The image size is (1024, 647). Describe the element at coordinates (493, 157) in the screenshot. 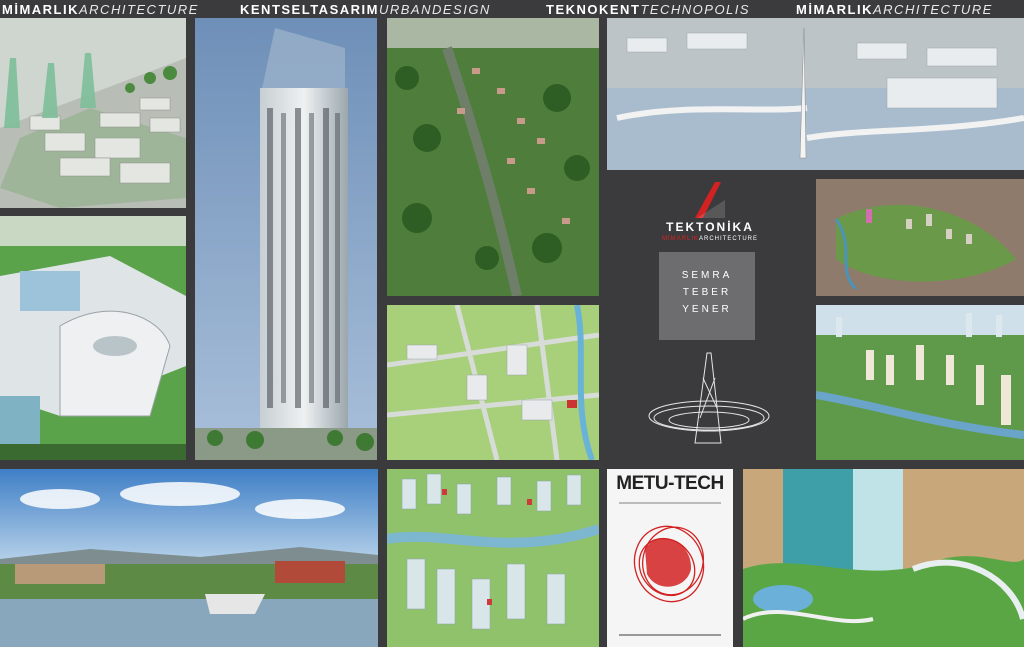

I see `residential-forest-image` at that location.